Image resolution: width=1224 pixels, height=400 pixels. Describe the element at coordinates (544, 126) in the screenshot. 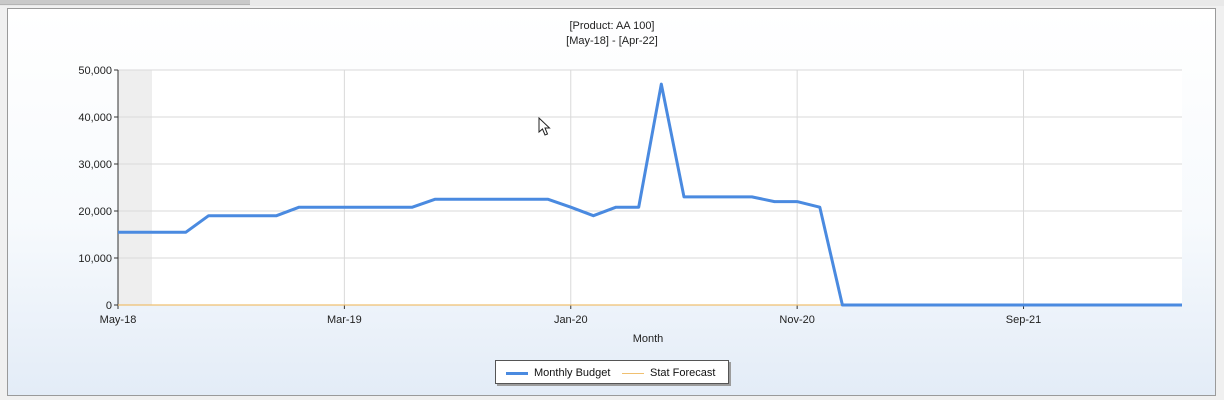

I see `mouse-cursor-icon` at that location.